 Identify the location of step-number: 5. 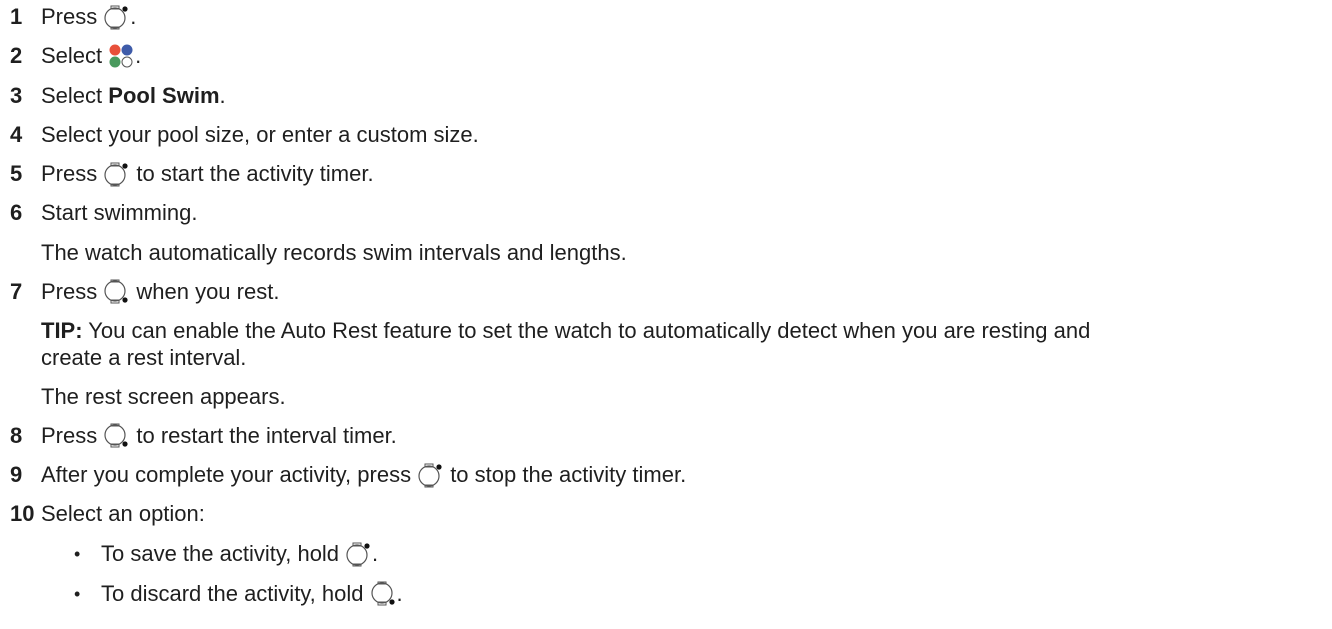
(16, 173).